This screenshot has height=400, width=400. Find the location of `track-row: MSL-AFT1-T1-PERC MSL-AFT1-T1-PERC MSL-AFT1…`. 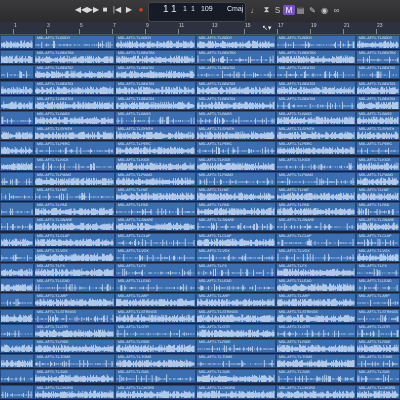

track-row: MSL-AFT1-T1-PERC MSL-AFT1-T1-PERC MSL-AFT1… is located at coordinates (200, 148).